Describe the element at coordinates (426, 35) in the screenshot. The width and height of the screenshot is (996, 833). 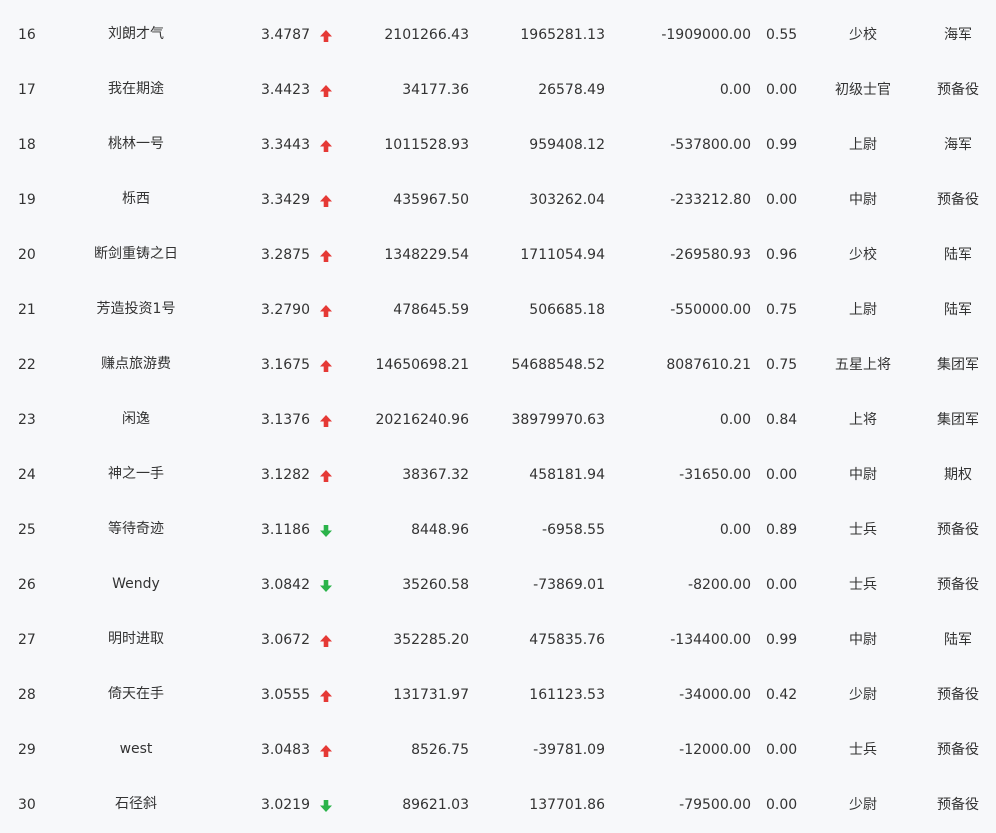
I see `value-1: 2101266.43` at that location.